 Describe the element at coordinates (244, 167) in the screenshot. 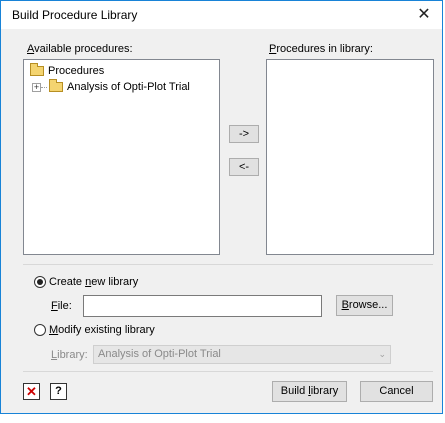

I see `remove-from-library-button: <-` at that location.